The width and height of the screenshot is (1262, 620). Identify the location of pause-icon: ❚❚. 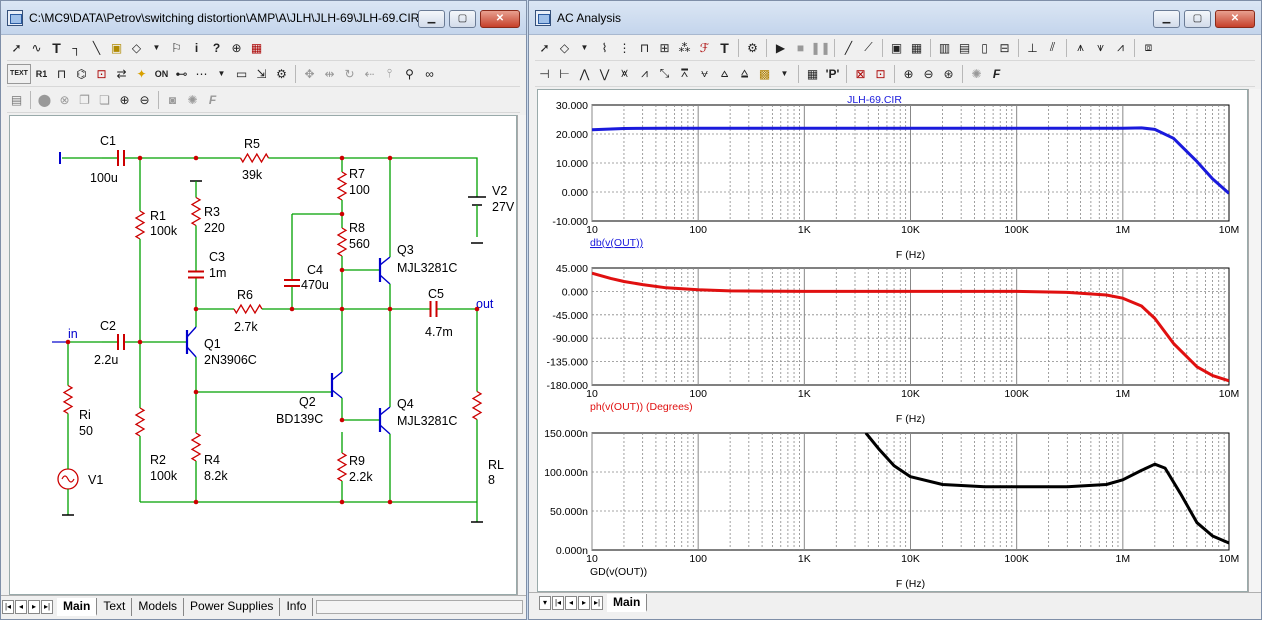
(820, 48).